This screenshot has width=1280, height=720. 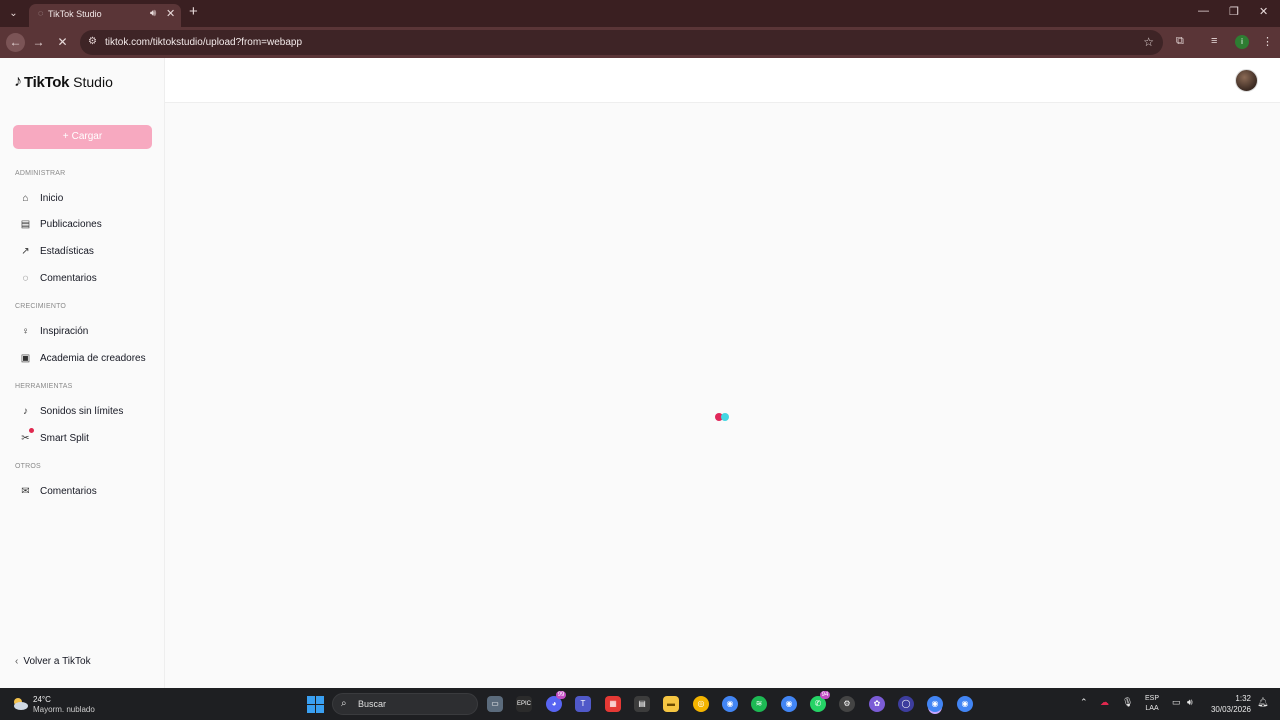 What do you see at coordinates (90, 198) in the screenshot?
I see `sidebar-item-inicio: ⌂ Inicio` at bounding box center [90, 198].